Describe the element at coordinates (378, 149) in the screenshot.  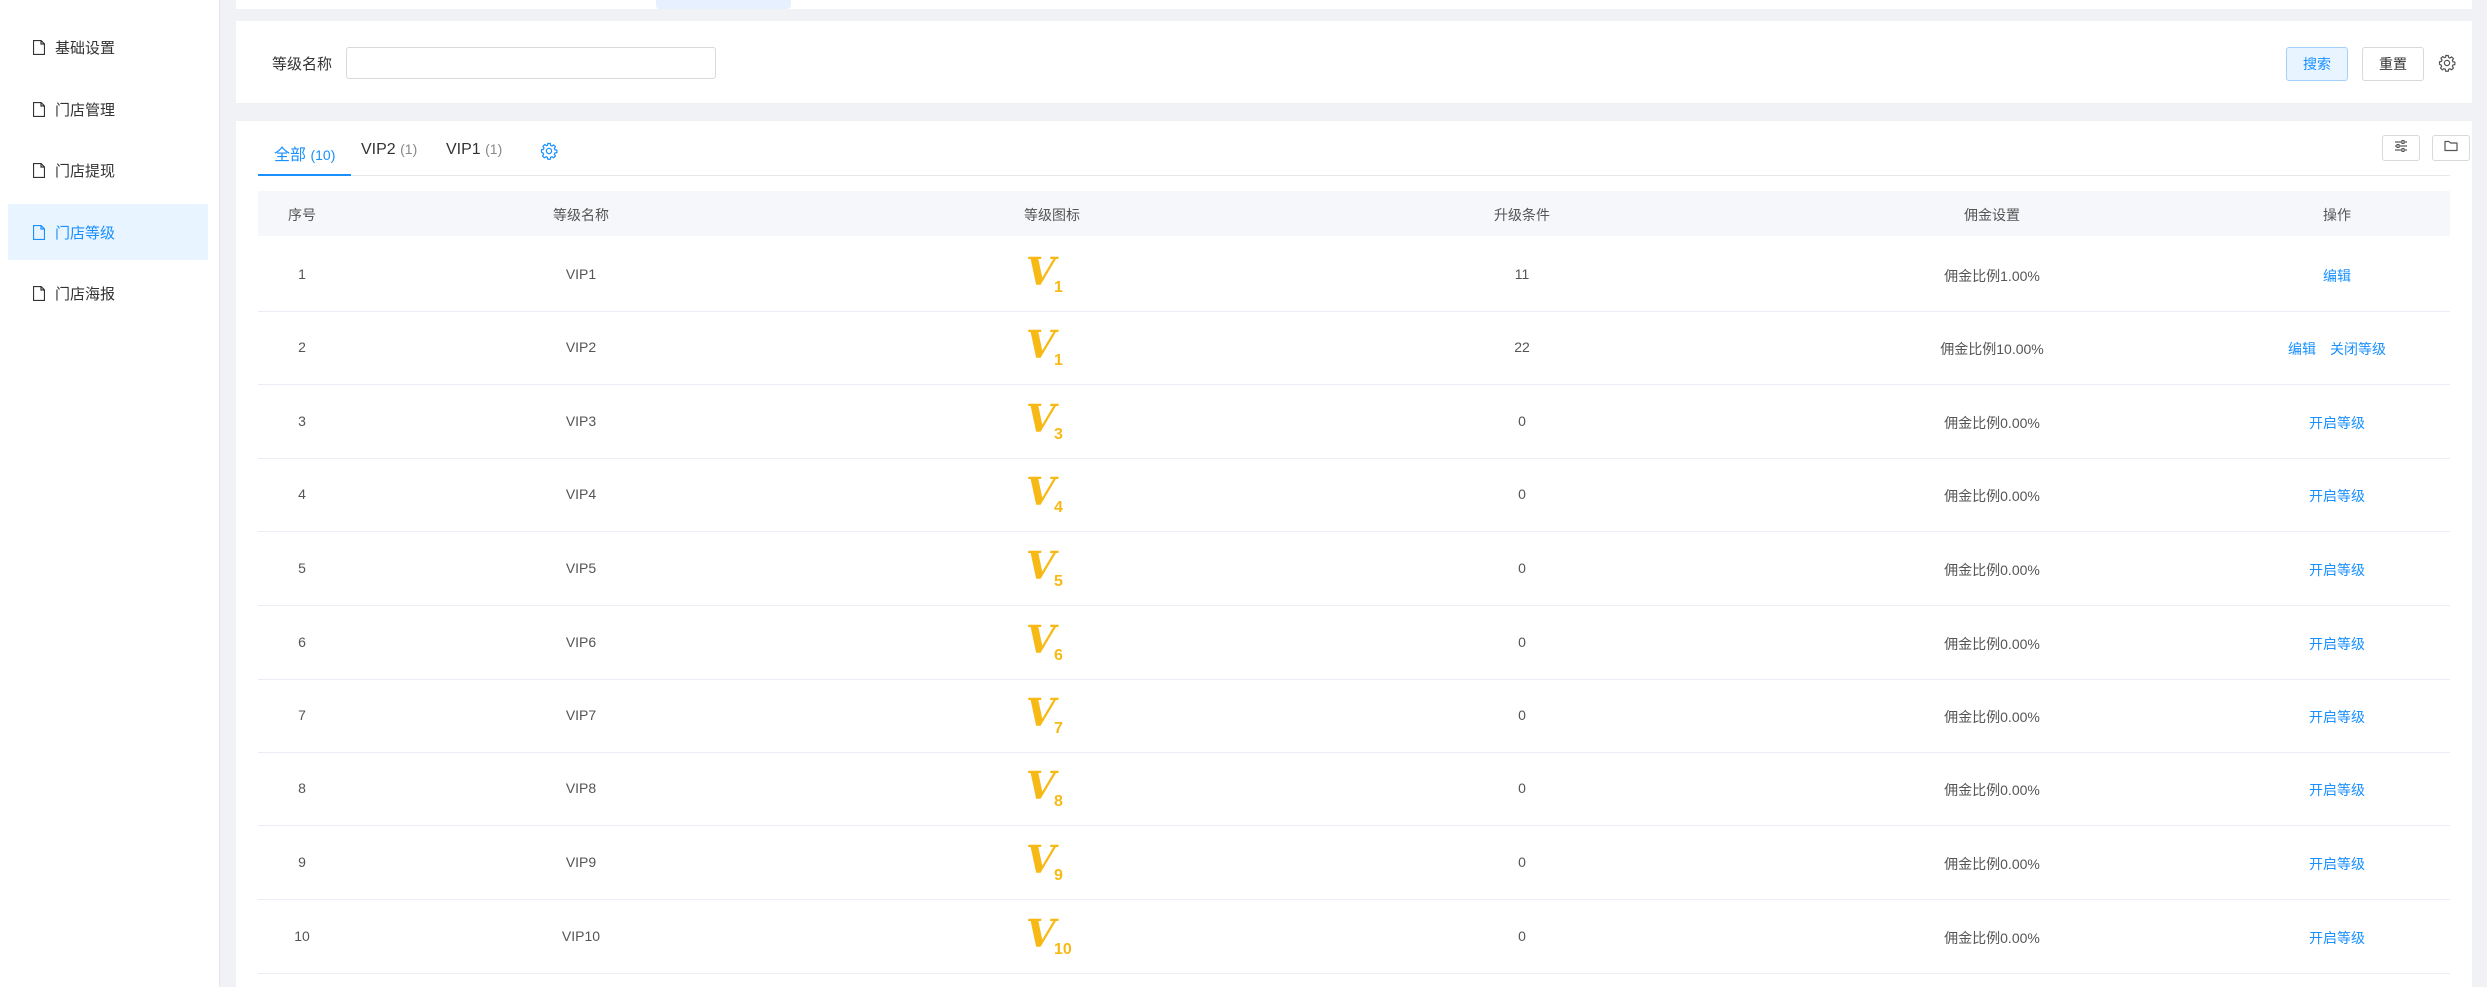
I see `tab-label: VIP2` at that location.